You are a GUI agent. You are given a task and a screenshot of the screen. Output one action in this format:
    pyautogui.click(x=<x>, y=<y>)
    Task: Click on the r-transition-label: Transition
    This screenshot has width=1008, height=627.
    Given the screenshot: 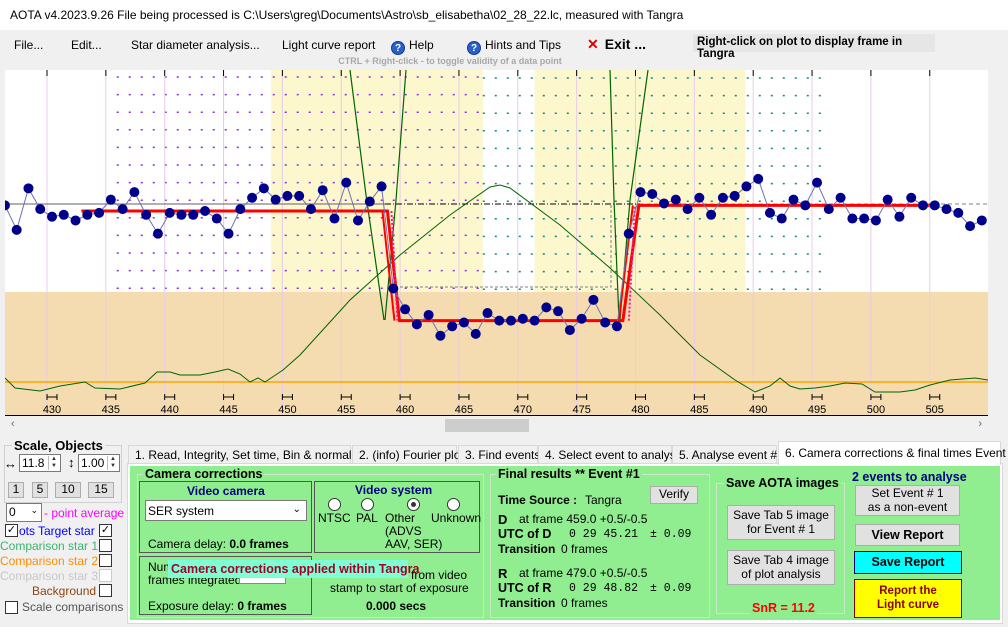 What is the action you would take?
    pyautogui.click(x=527, y=603)
    